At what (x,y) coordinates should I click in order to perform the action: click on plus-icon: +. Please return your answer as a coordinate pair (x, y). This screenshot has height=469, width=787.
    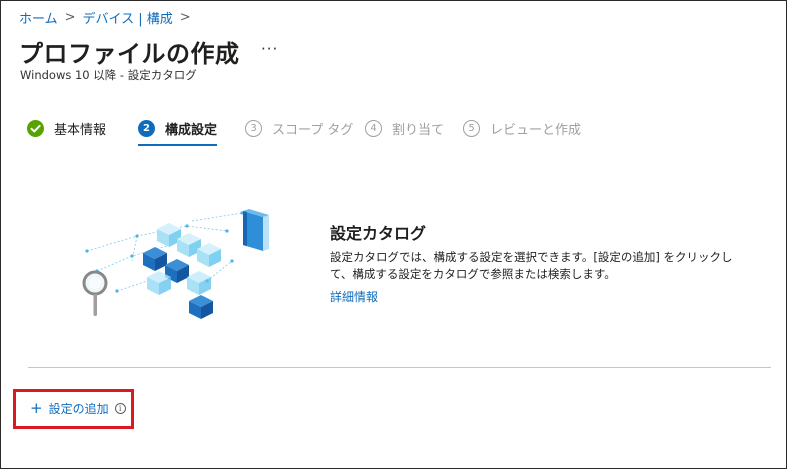
    Looking at the image, I should click on (36, 408).